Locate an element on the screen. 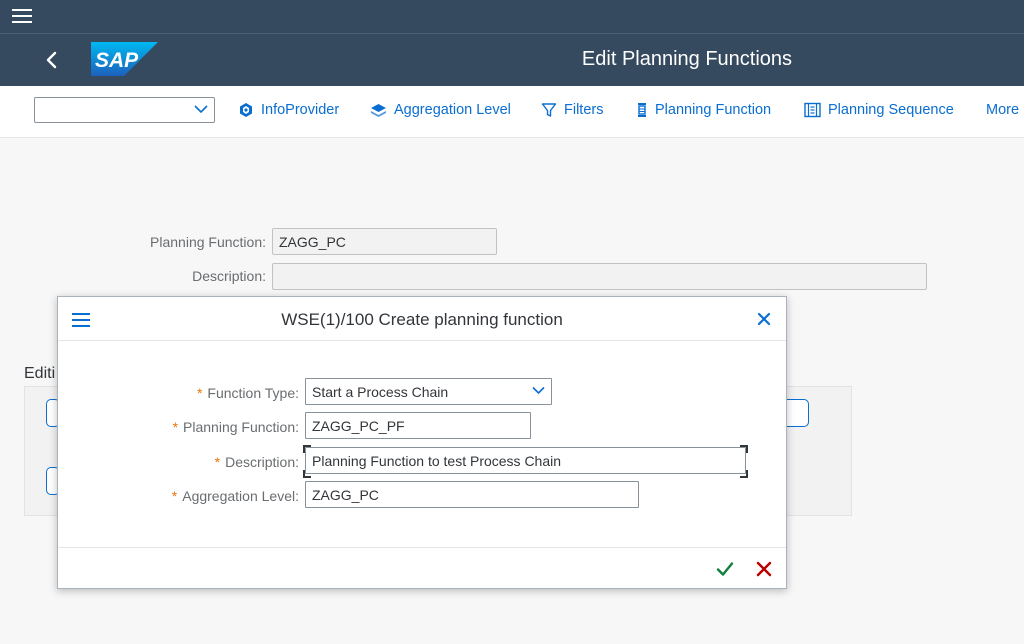 This screenshot has width=1024, height=644. planning-function-input: ZAGG_PC_PF is located at coordinates (418, 425).